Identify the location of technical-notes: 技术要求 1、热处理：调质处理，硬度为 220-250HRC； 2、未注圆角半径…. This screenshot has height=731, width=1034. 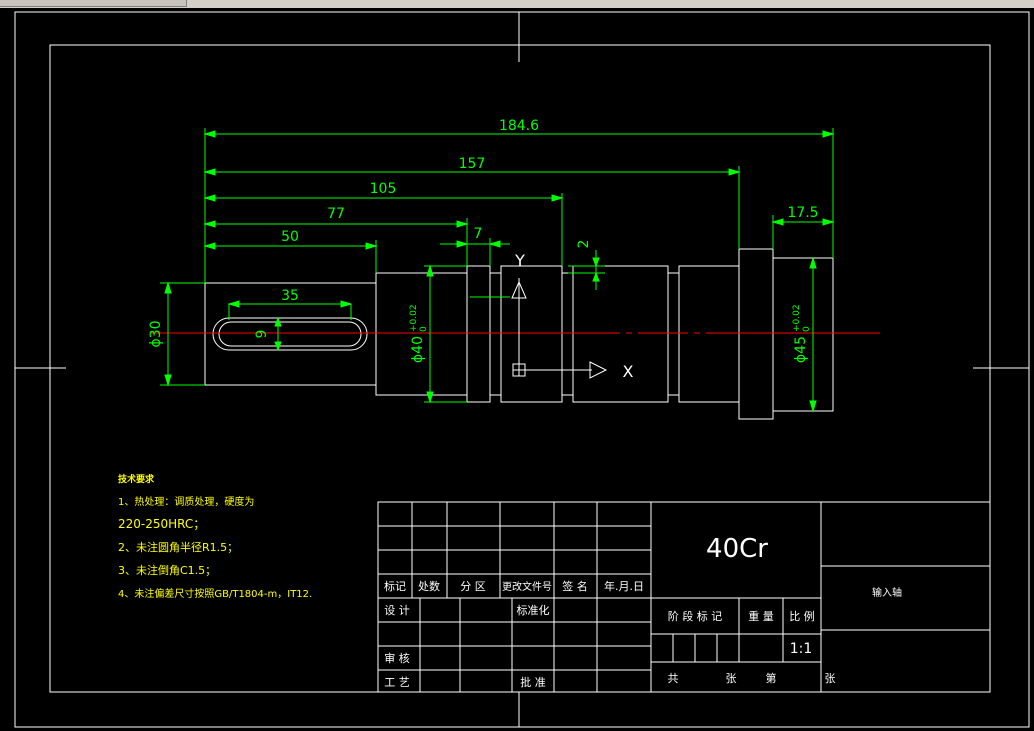
(215, 536).